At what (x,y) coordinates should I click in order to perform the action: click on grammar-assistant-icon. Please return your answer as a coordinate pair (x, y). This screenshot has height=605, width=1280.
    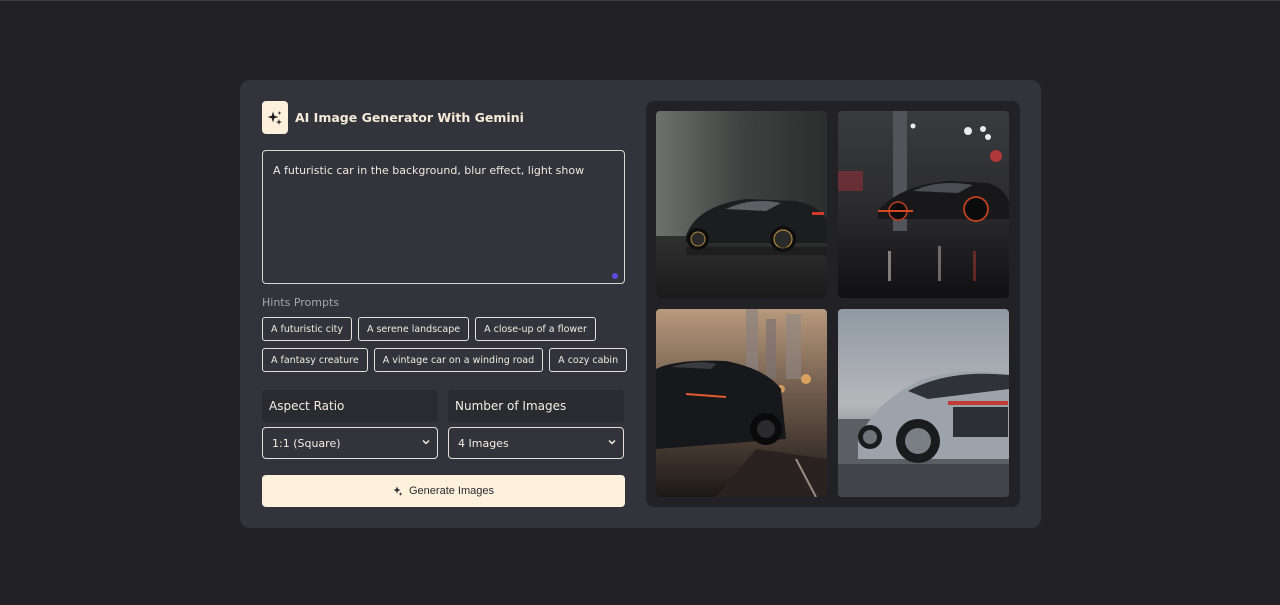
    Looking at the image, I should click on (615, 276).